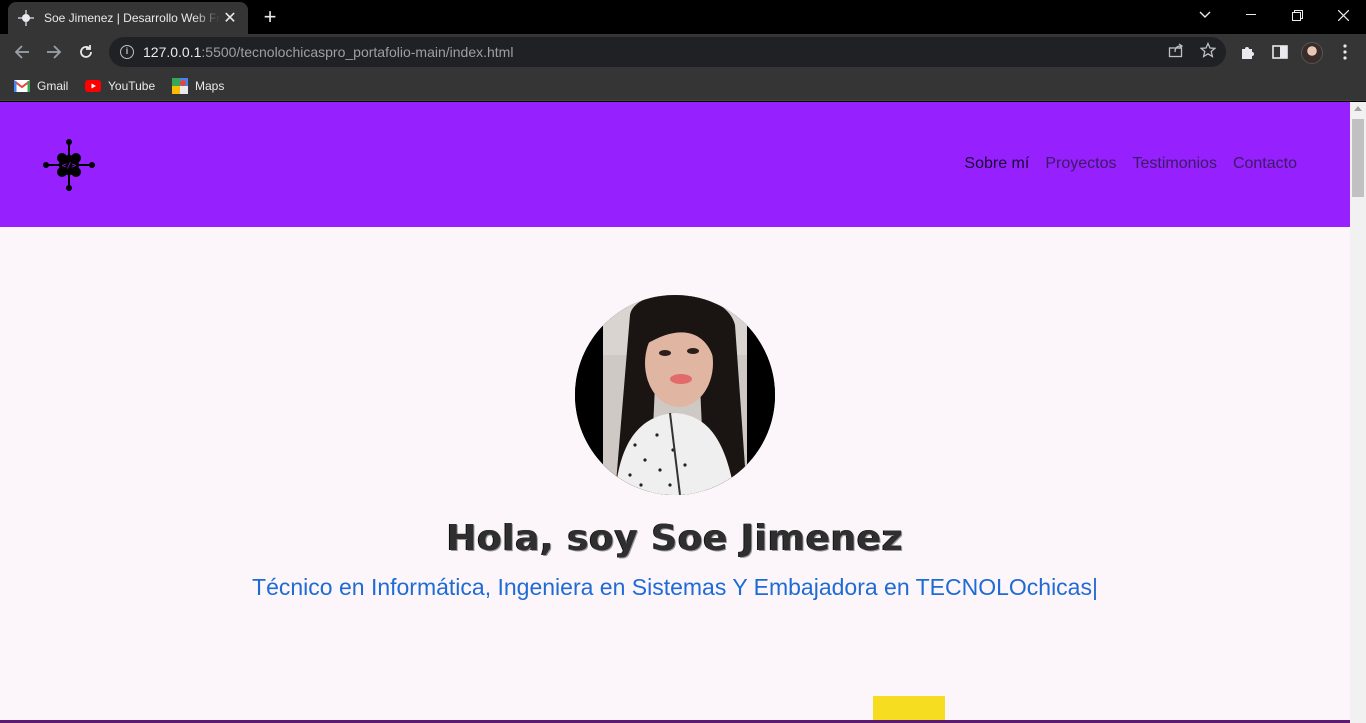 The height and width of the screenshot is (723, 1366). What do you see at coordinates (1312, 53) in the screenshot?
I see `profile-avatar` at bounding box center [1312, 53].